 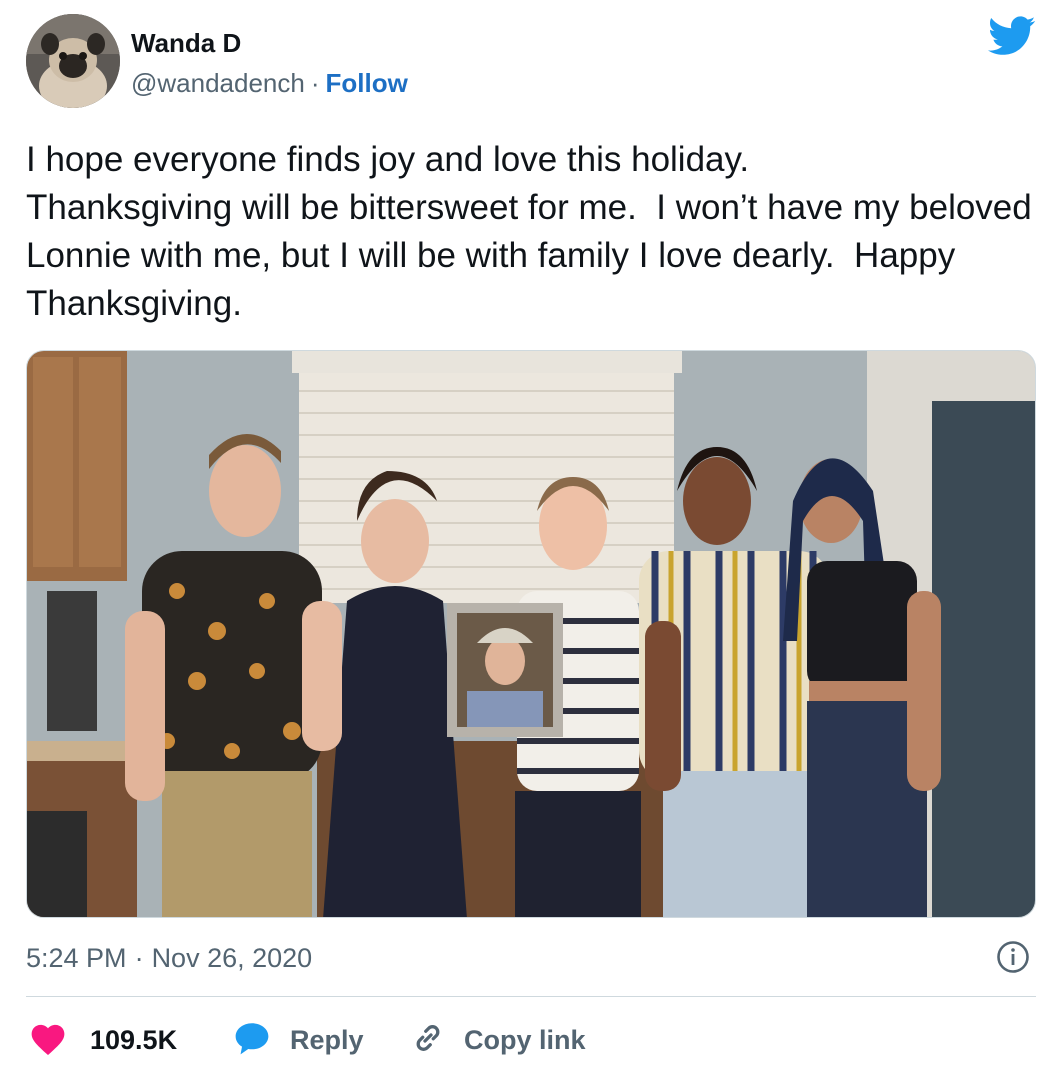 I want to click on pug-avatar-image, so click(x=73, y=61).